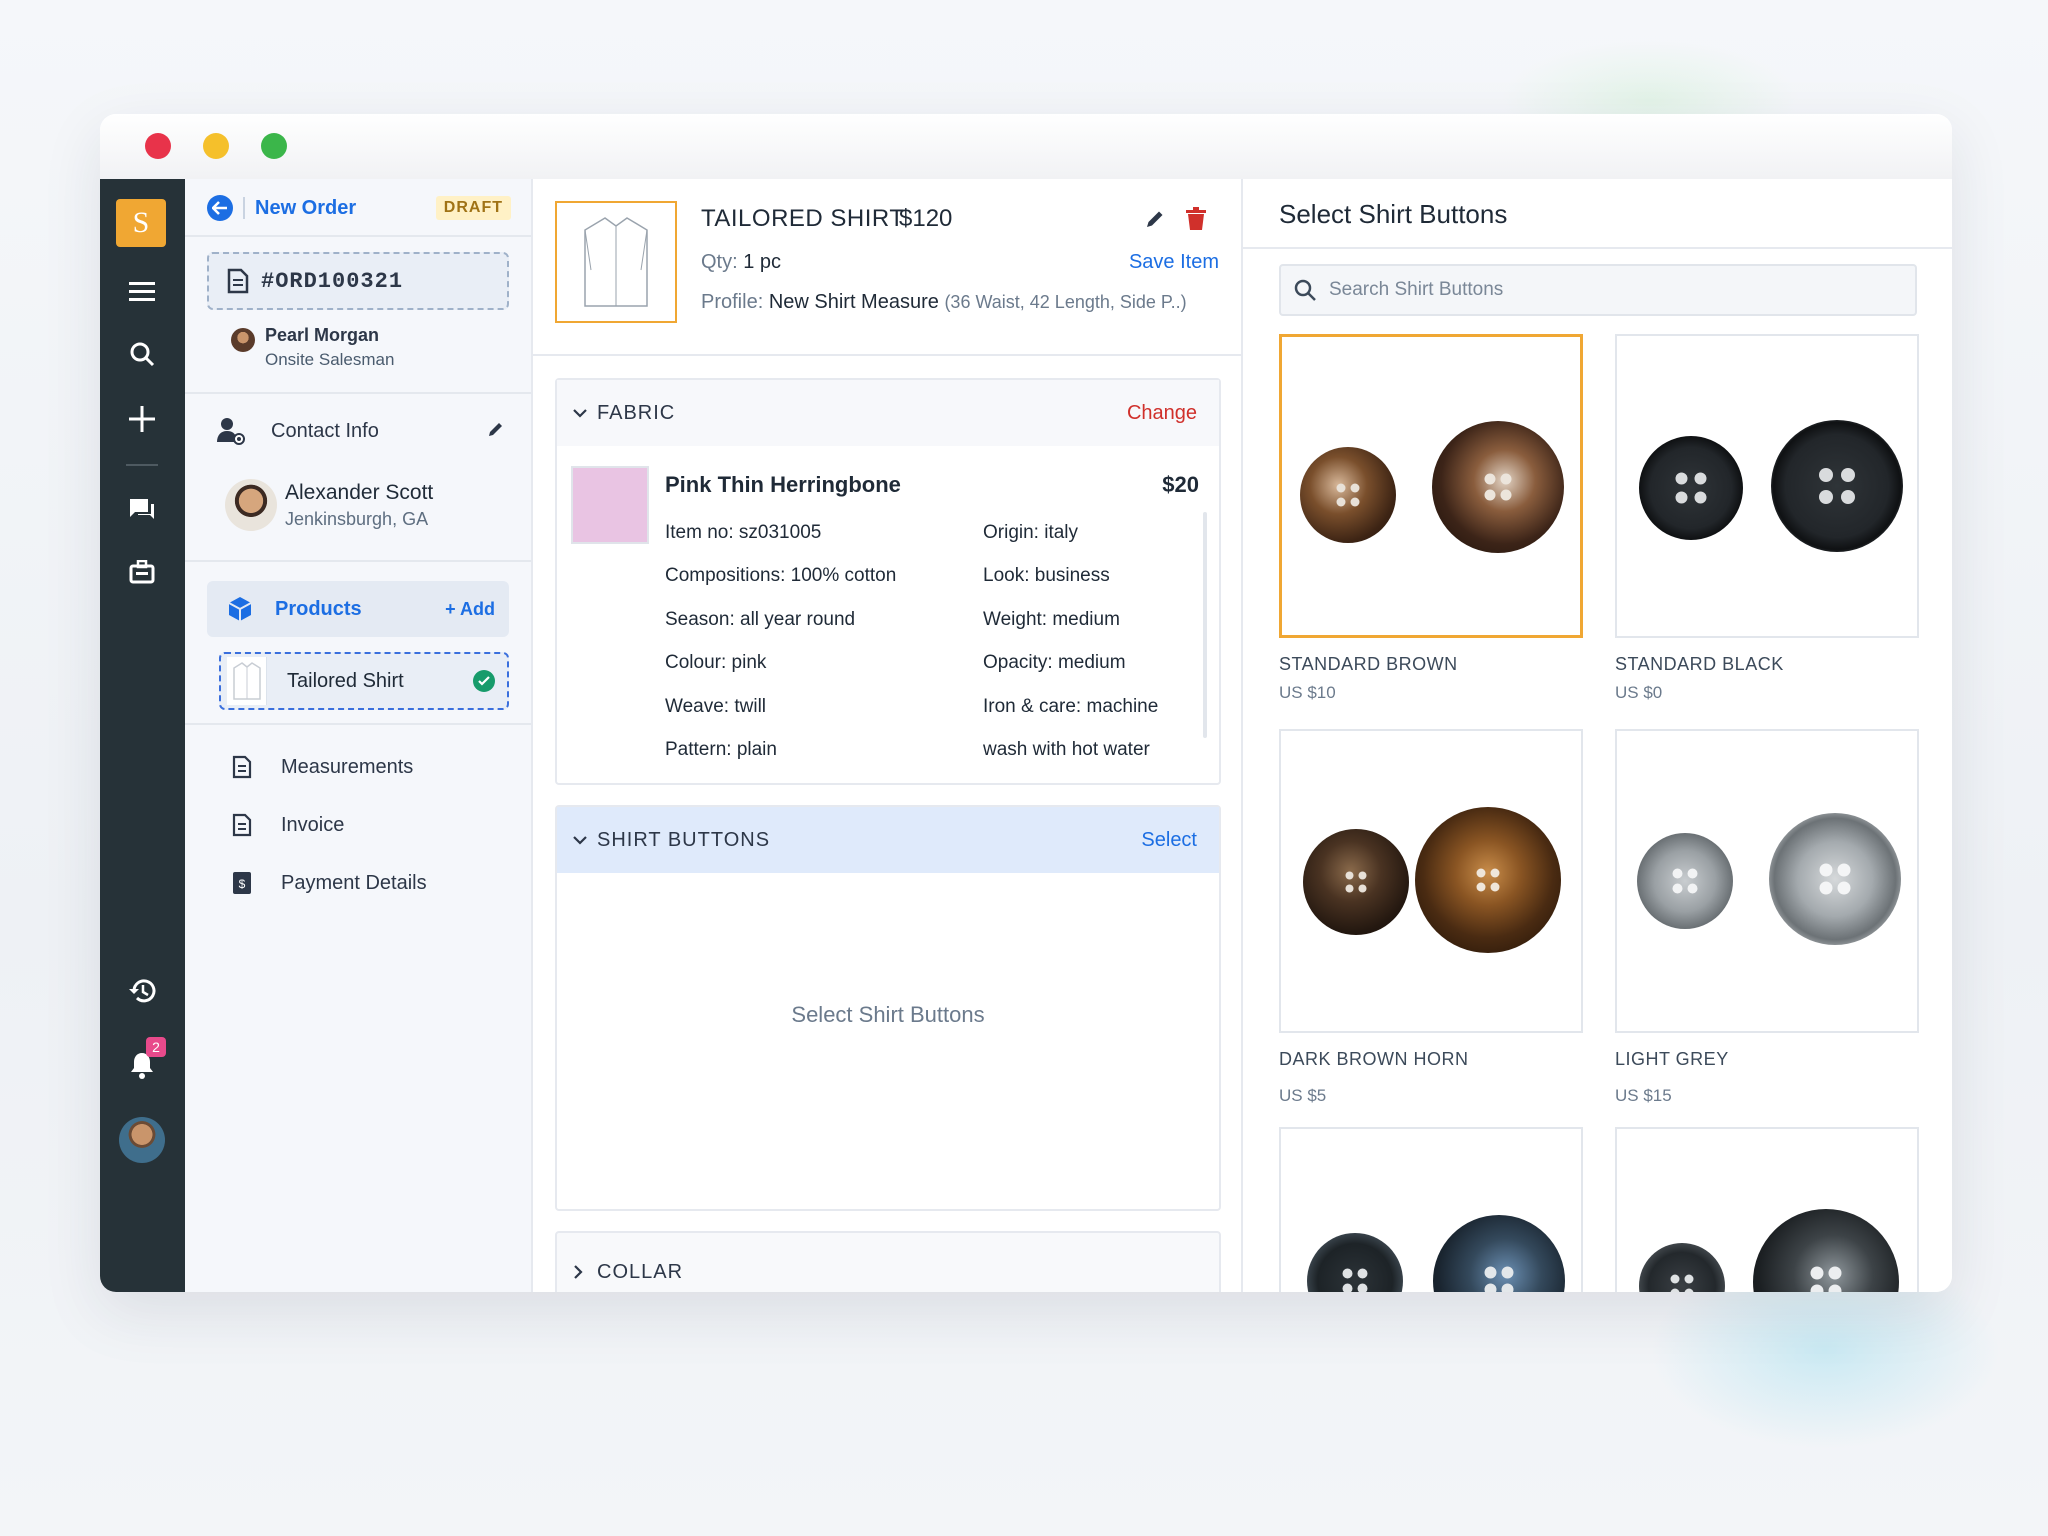  I want to click on button-option-price: US $5, so click(1303, 1095).